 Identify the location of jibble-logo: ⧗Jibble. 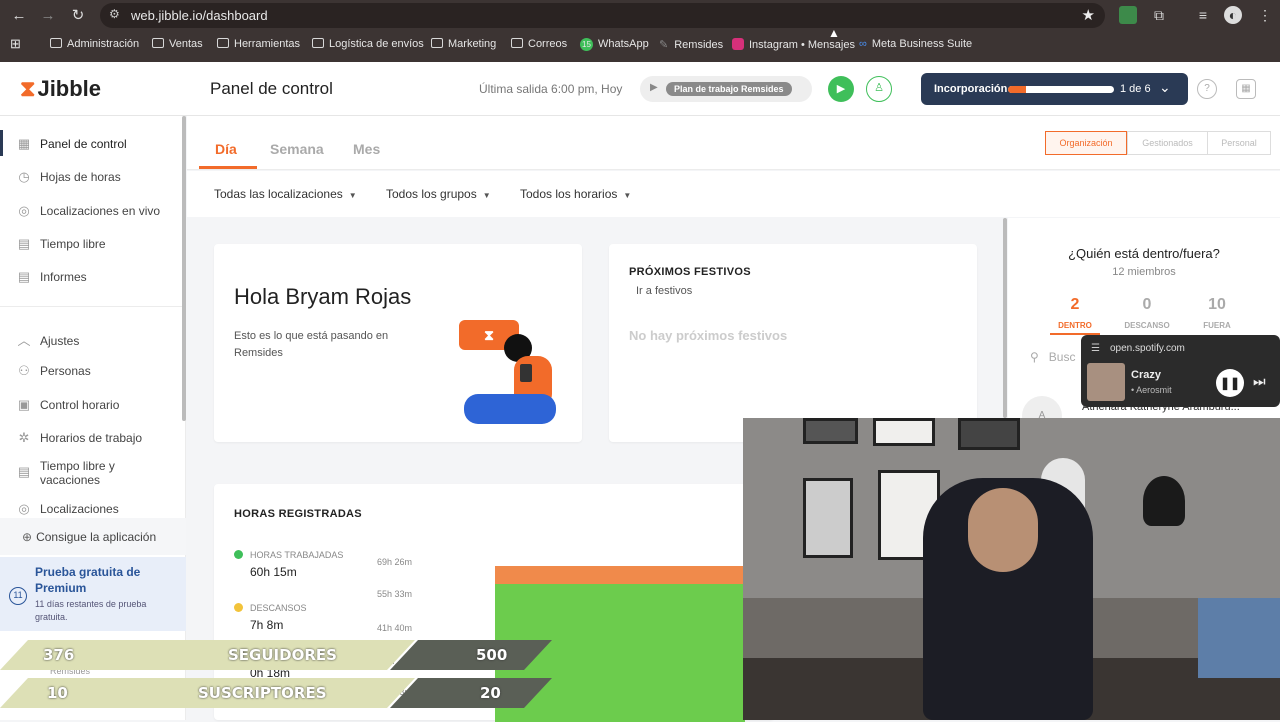
(60, 89).